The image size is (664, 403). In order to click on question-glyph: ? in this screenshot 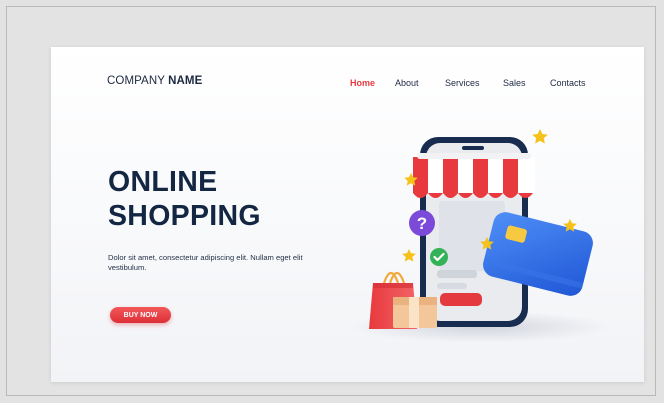, I will do `click(422, 223)`.